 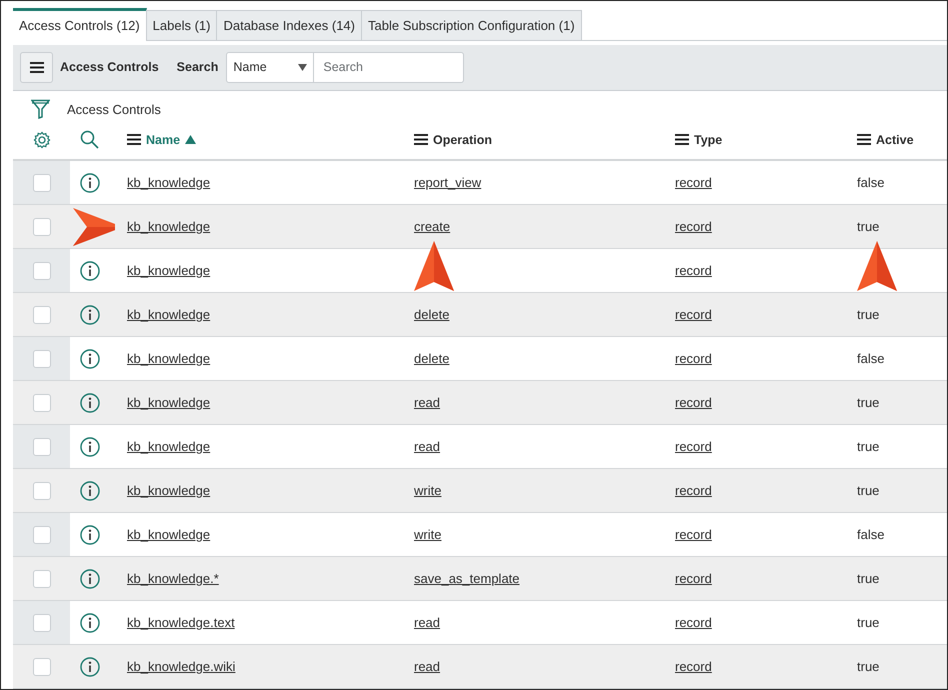 What do you see at coordinates (432, 226) in the screenshot?
I see `operation-link: create` at bounding box center [432, 226].